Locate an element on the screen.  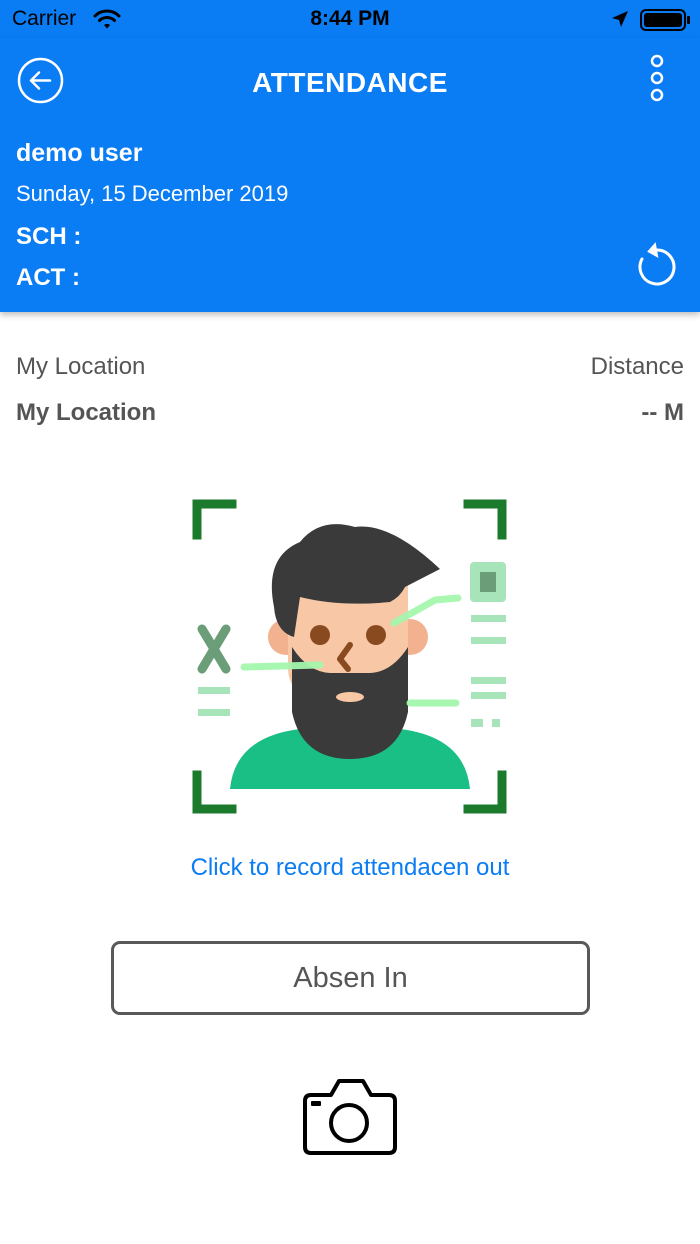
more-options-button is located at coordinates (657, 78).